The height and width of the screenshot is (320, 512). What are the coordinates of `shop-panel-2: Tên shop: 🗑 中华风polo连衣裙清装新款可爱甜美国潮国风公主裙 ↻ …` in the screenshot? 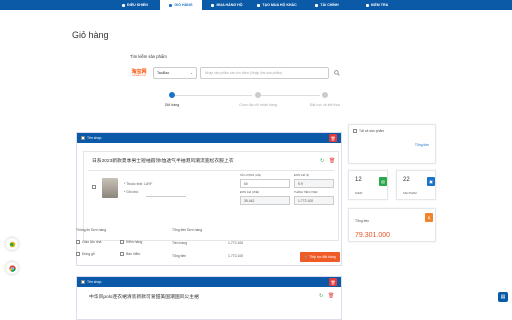 It's located at (209, 298).